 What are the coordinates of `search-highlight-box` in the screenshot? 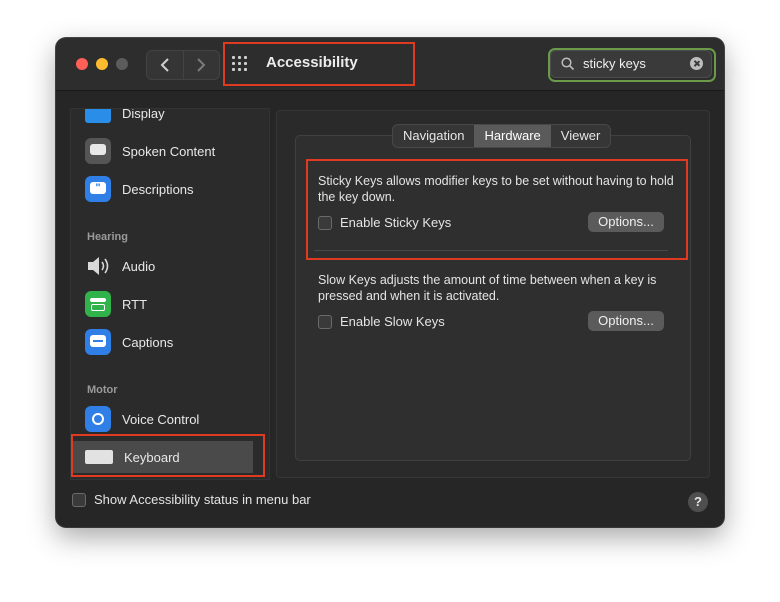 It's located at (632, 65).